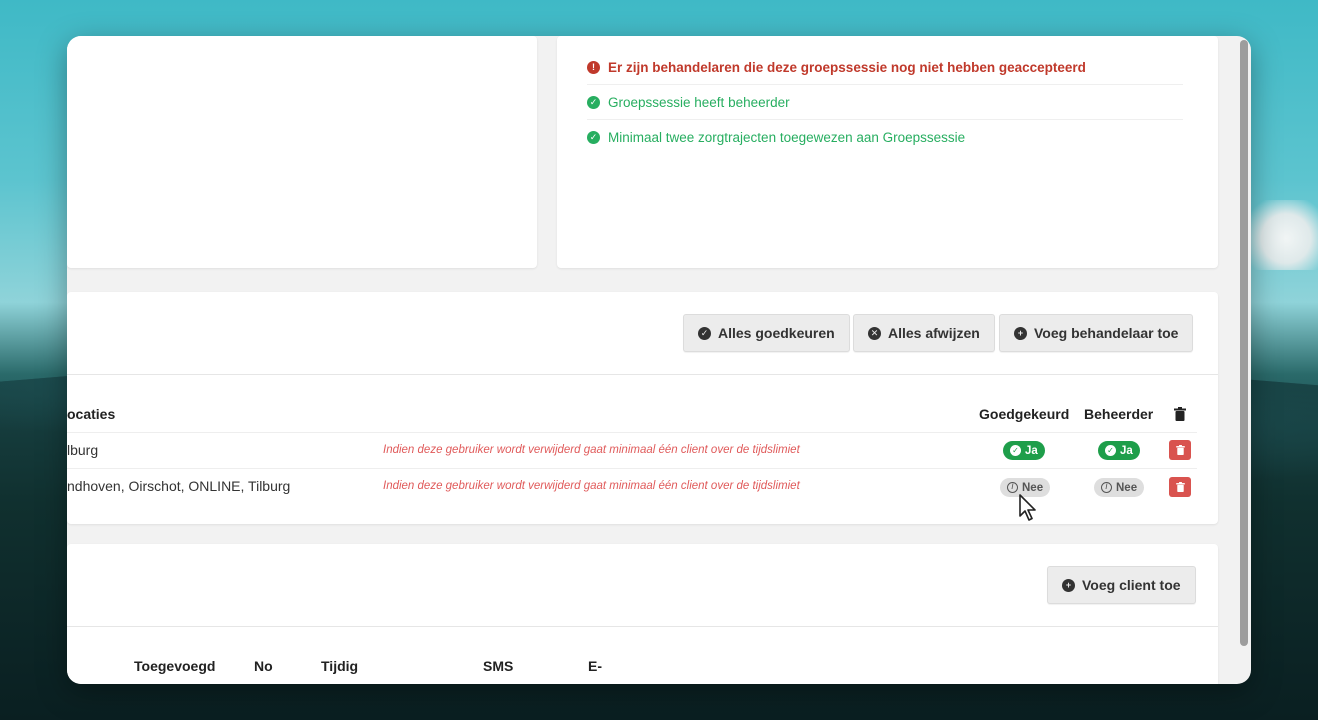  I want to click on column-header-no: No, so click(263, 666).